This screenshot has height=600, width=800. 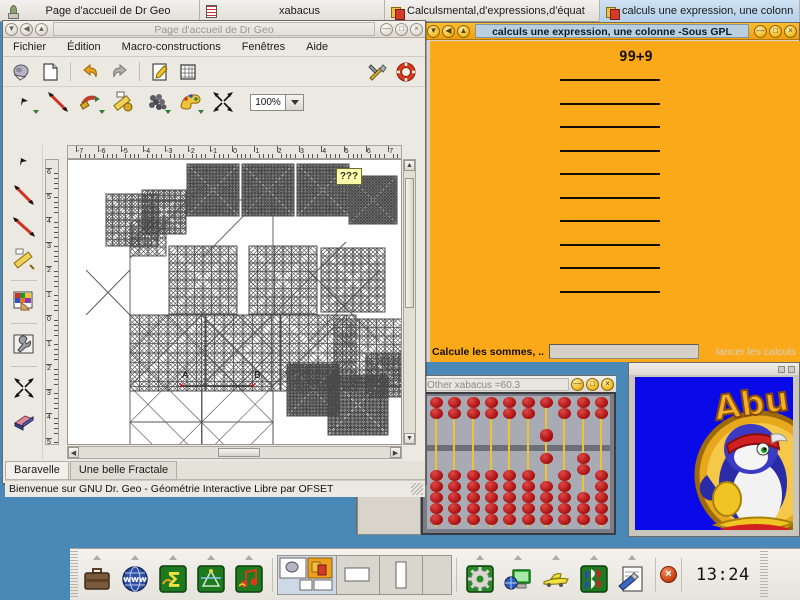 I want to click on edit-script-icon, so click(x=160, y=72).